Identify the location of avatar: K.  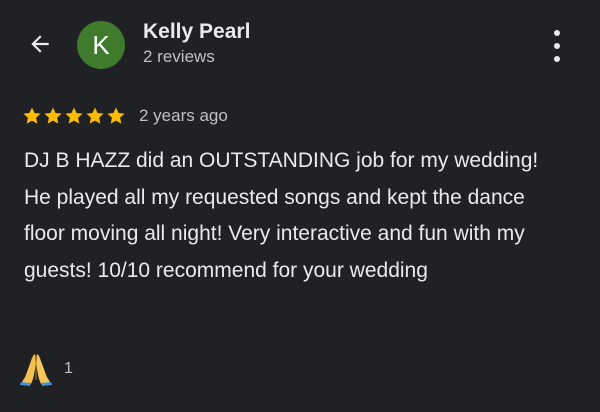
(101, 45).